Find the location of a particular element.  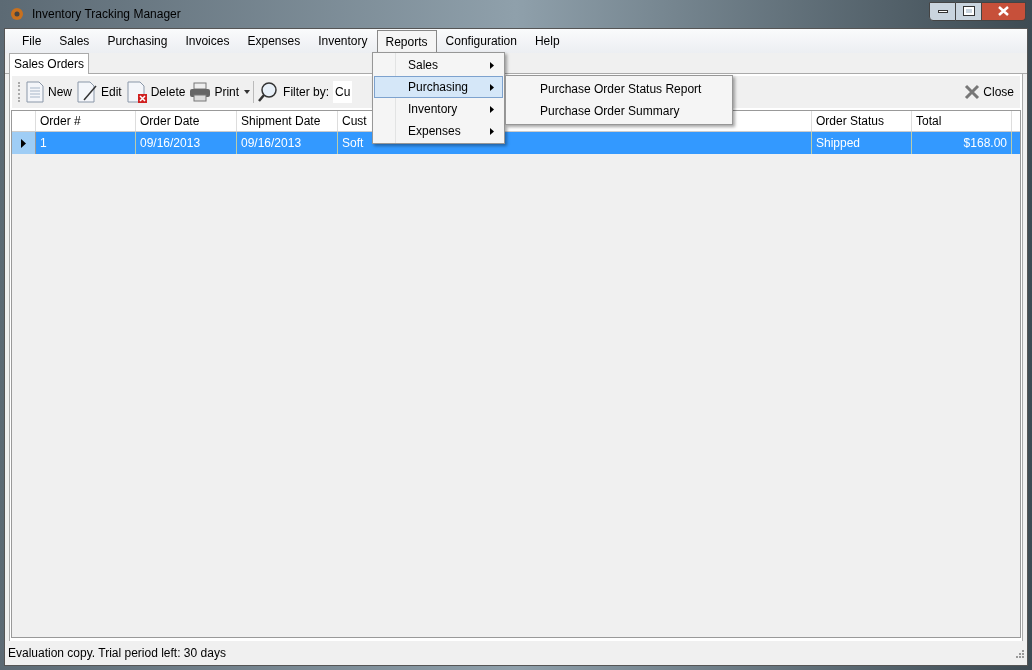

tab: Sales Orders is located at coordinates (49, 63).